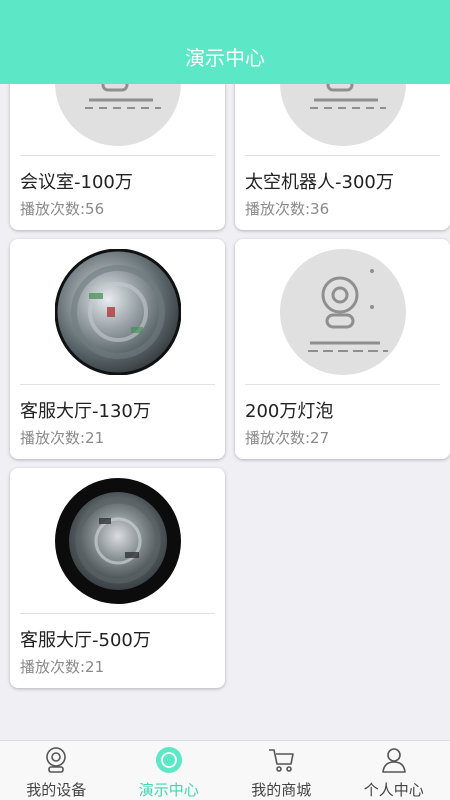  Describe the element at coordinates (76, 182) in the screenshot. I see `device-name: 会议室-100万` at that location.